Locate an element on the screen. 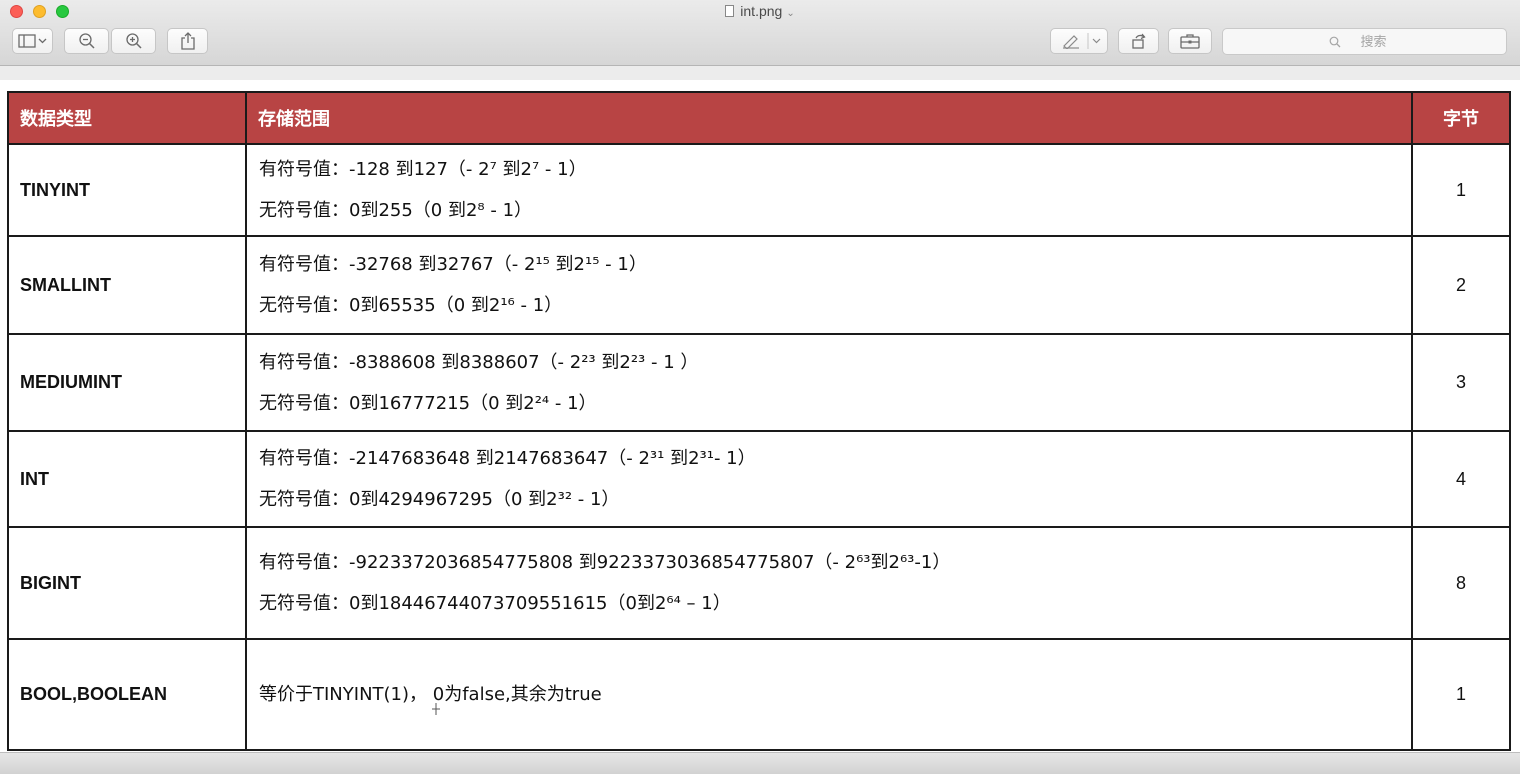 The height and width of the screenshot is (774, 1520). document-icon is located at coordinates (730, 11).